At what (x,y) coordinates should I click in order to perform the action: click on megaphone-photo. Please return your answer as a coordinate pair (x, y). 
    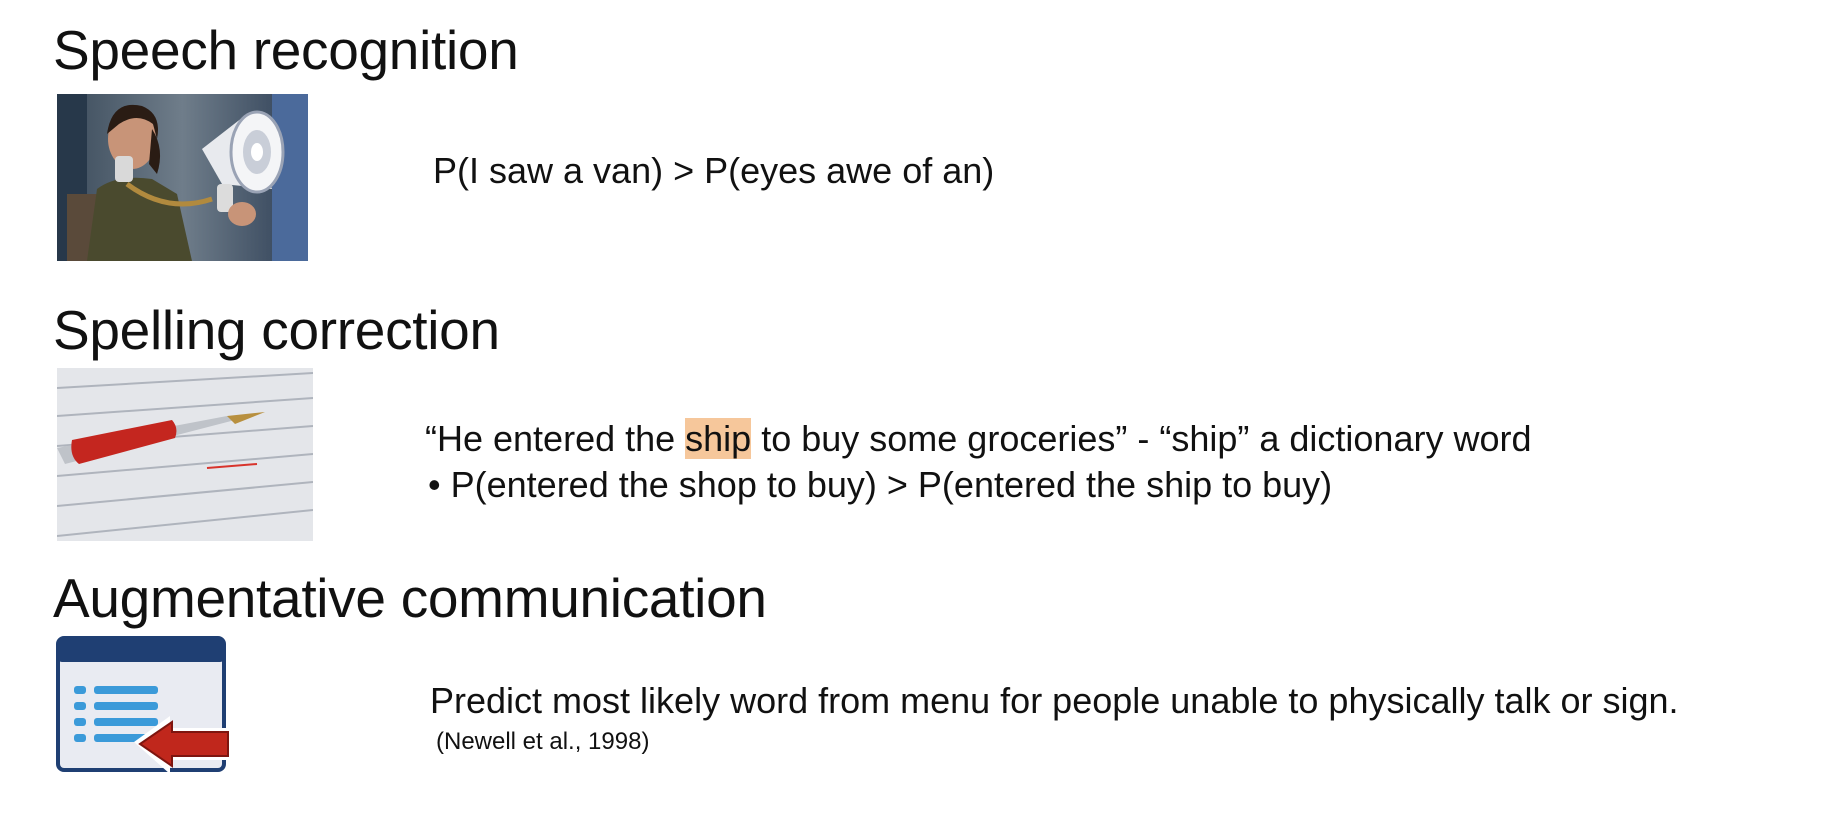
    Looking at the image, I should click on (182, 177).